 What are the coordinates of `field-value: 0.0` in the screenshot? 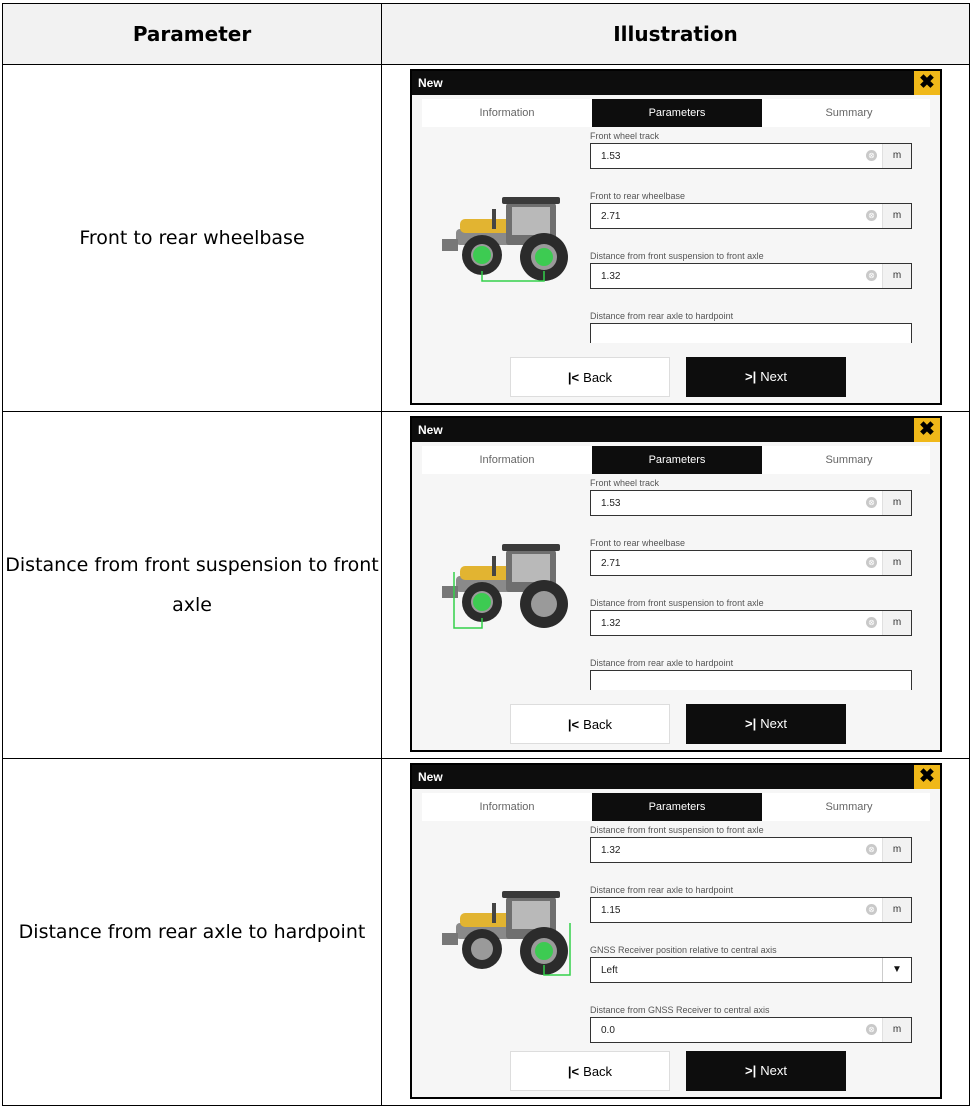 It's located at (608, 1030).